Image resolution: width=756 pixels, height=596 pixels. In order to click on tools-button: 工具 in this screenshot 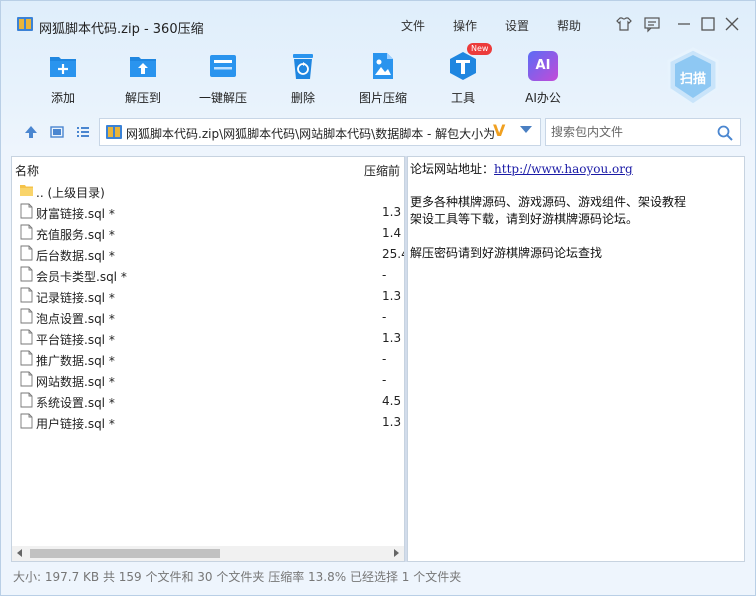, I will do `click(463, 79)`.